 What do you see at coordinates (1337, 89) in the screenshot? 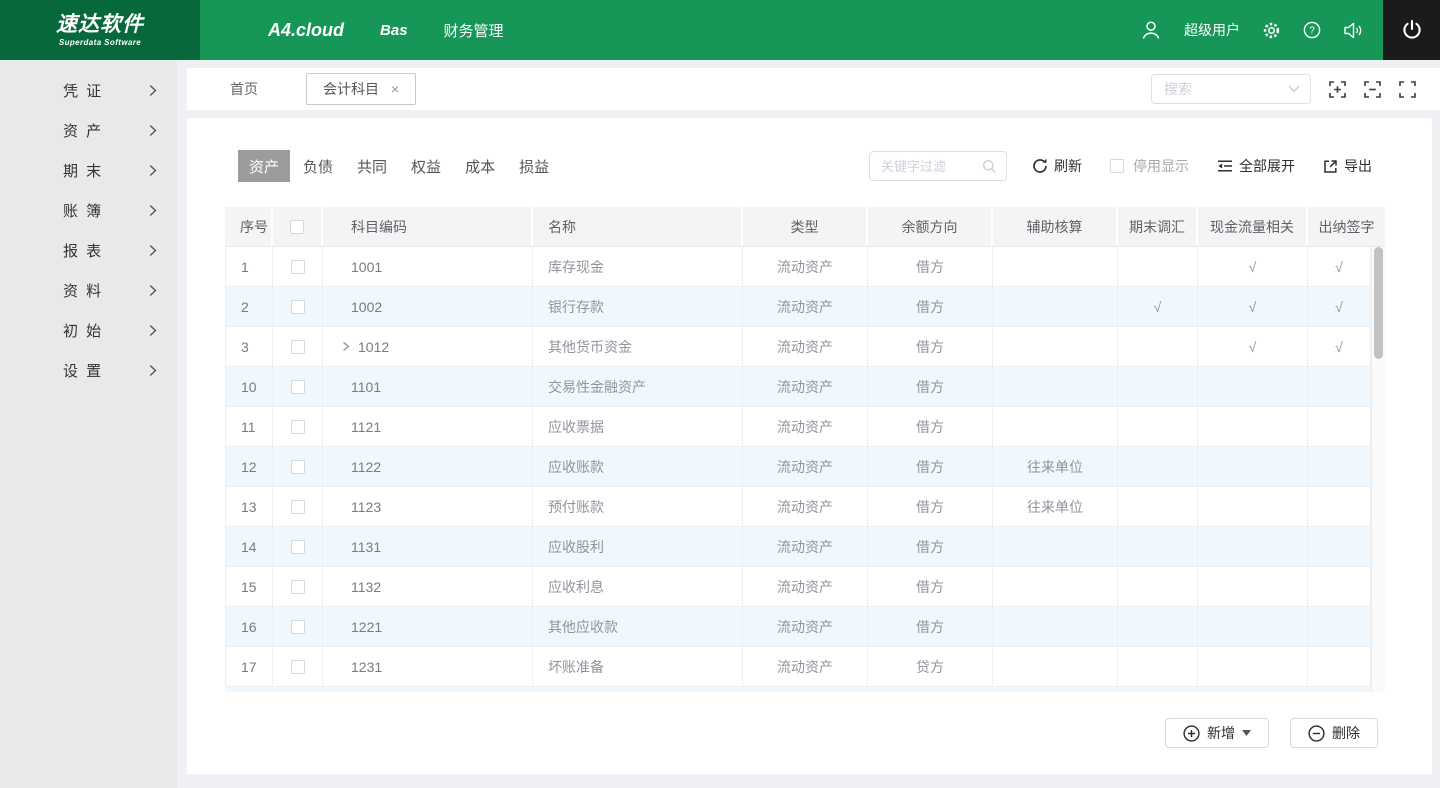
I see `zoom-in-bracket-icon` at bounding box center [1337, 89].